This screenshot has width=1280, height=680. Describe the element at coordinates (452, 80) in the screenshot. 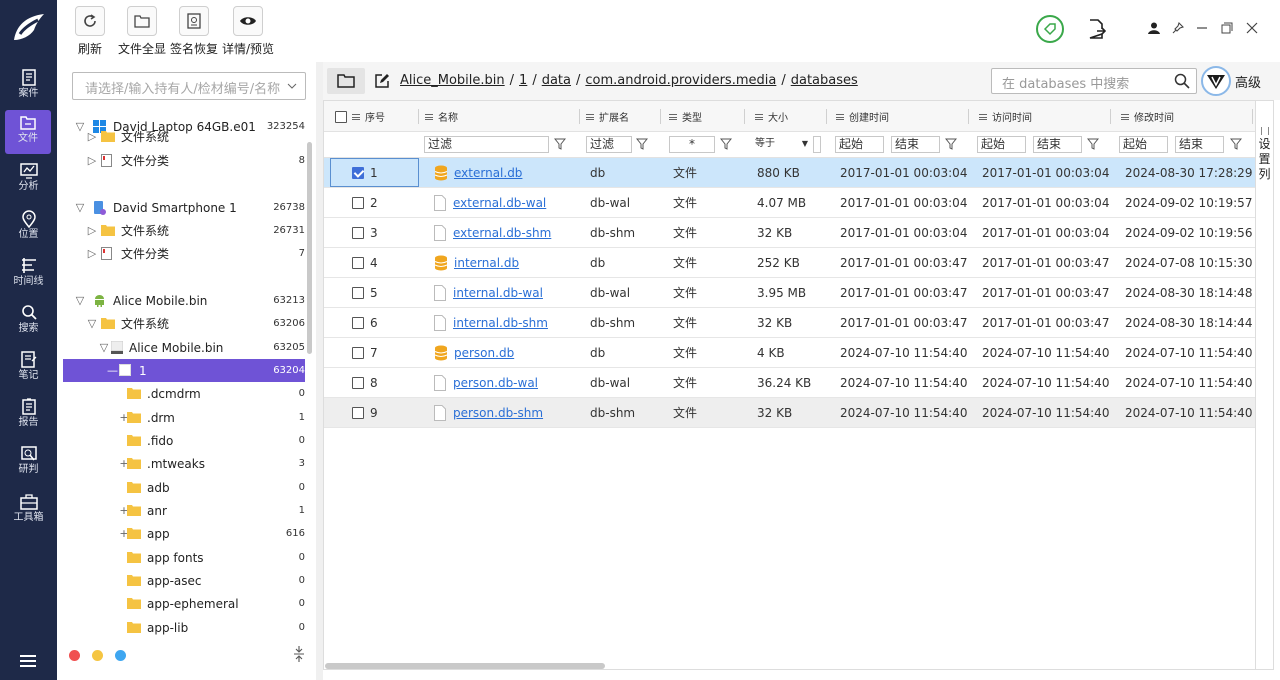

I see `breadcrumb-item: Alice_Mobile.bin` at that location.